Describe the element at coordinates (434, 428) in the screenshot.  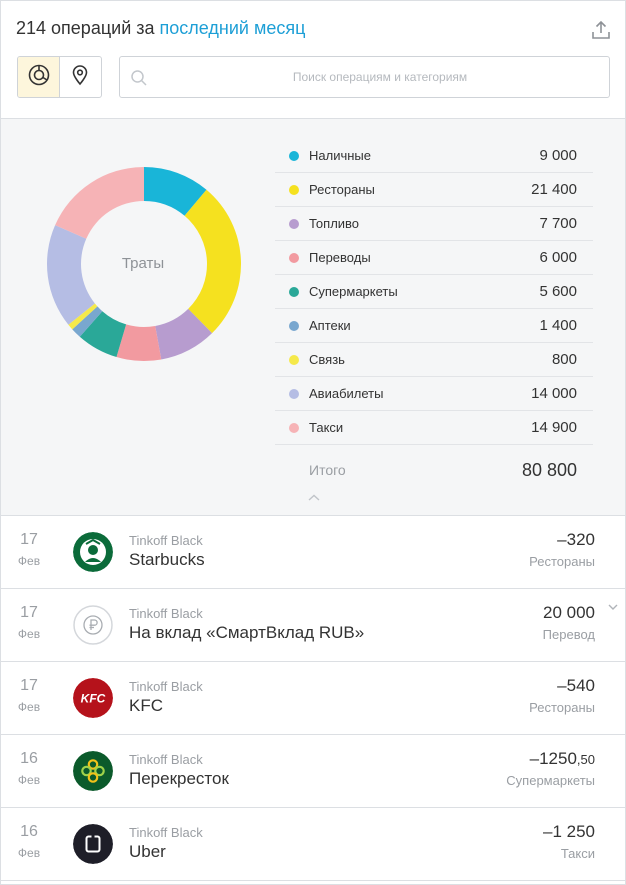
I see `legend-row: Такси 14 900` at that location.